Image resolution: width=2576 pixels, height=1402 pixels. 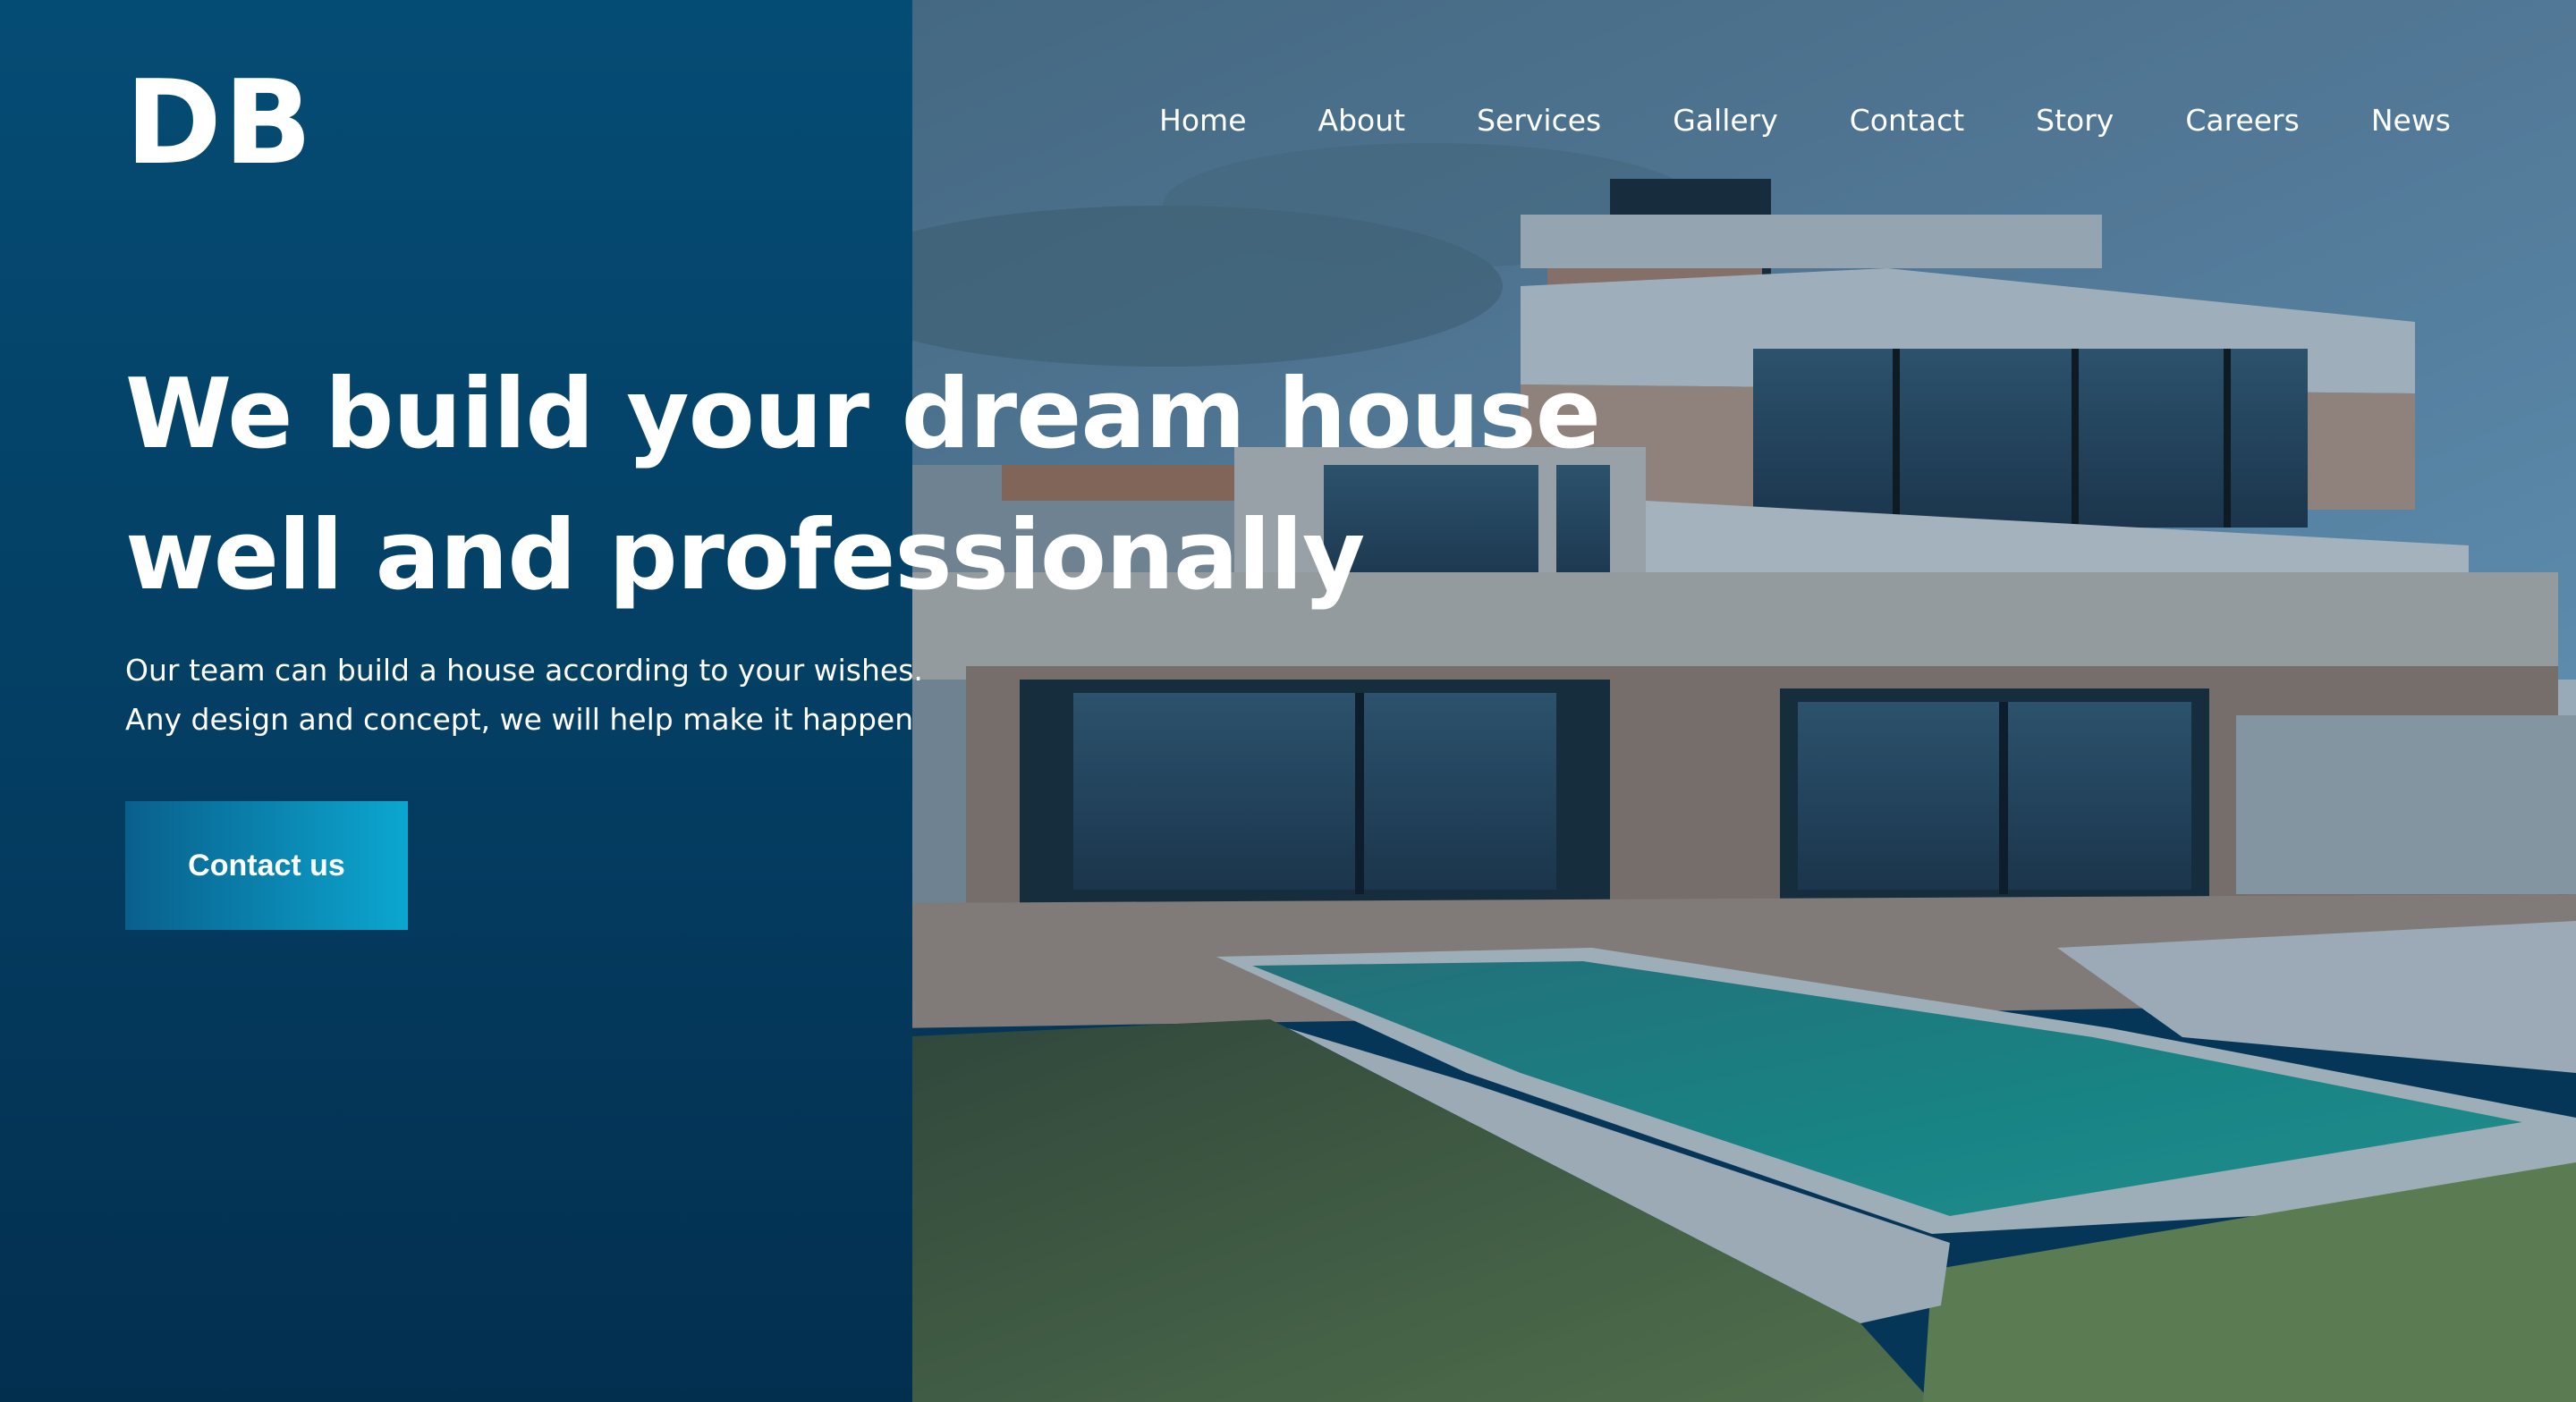 I want to click on nav-story: Story, so click(x=2075, y=121).